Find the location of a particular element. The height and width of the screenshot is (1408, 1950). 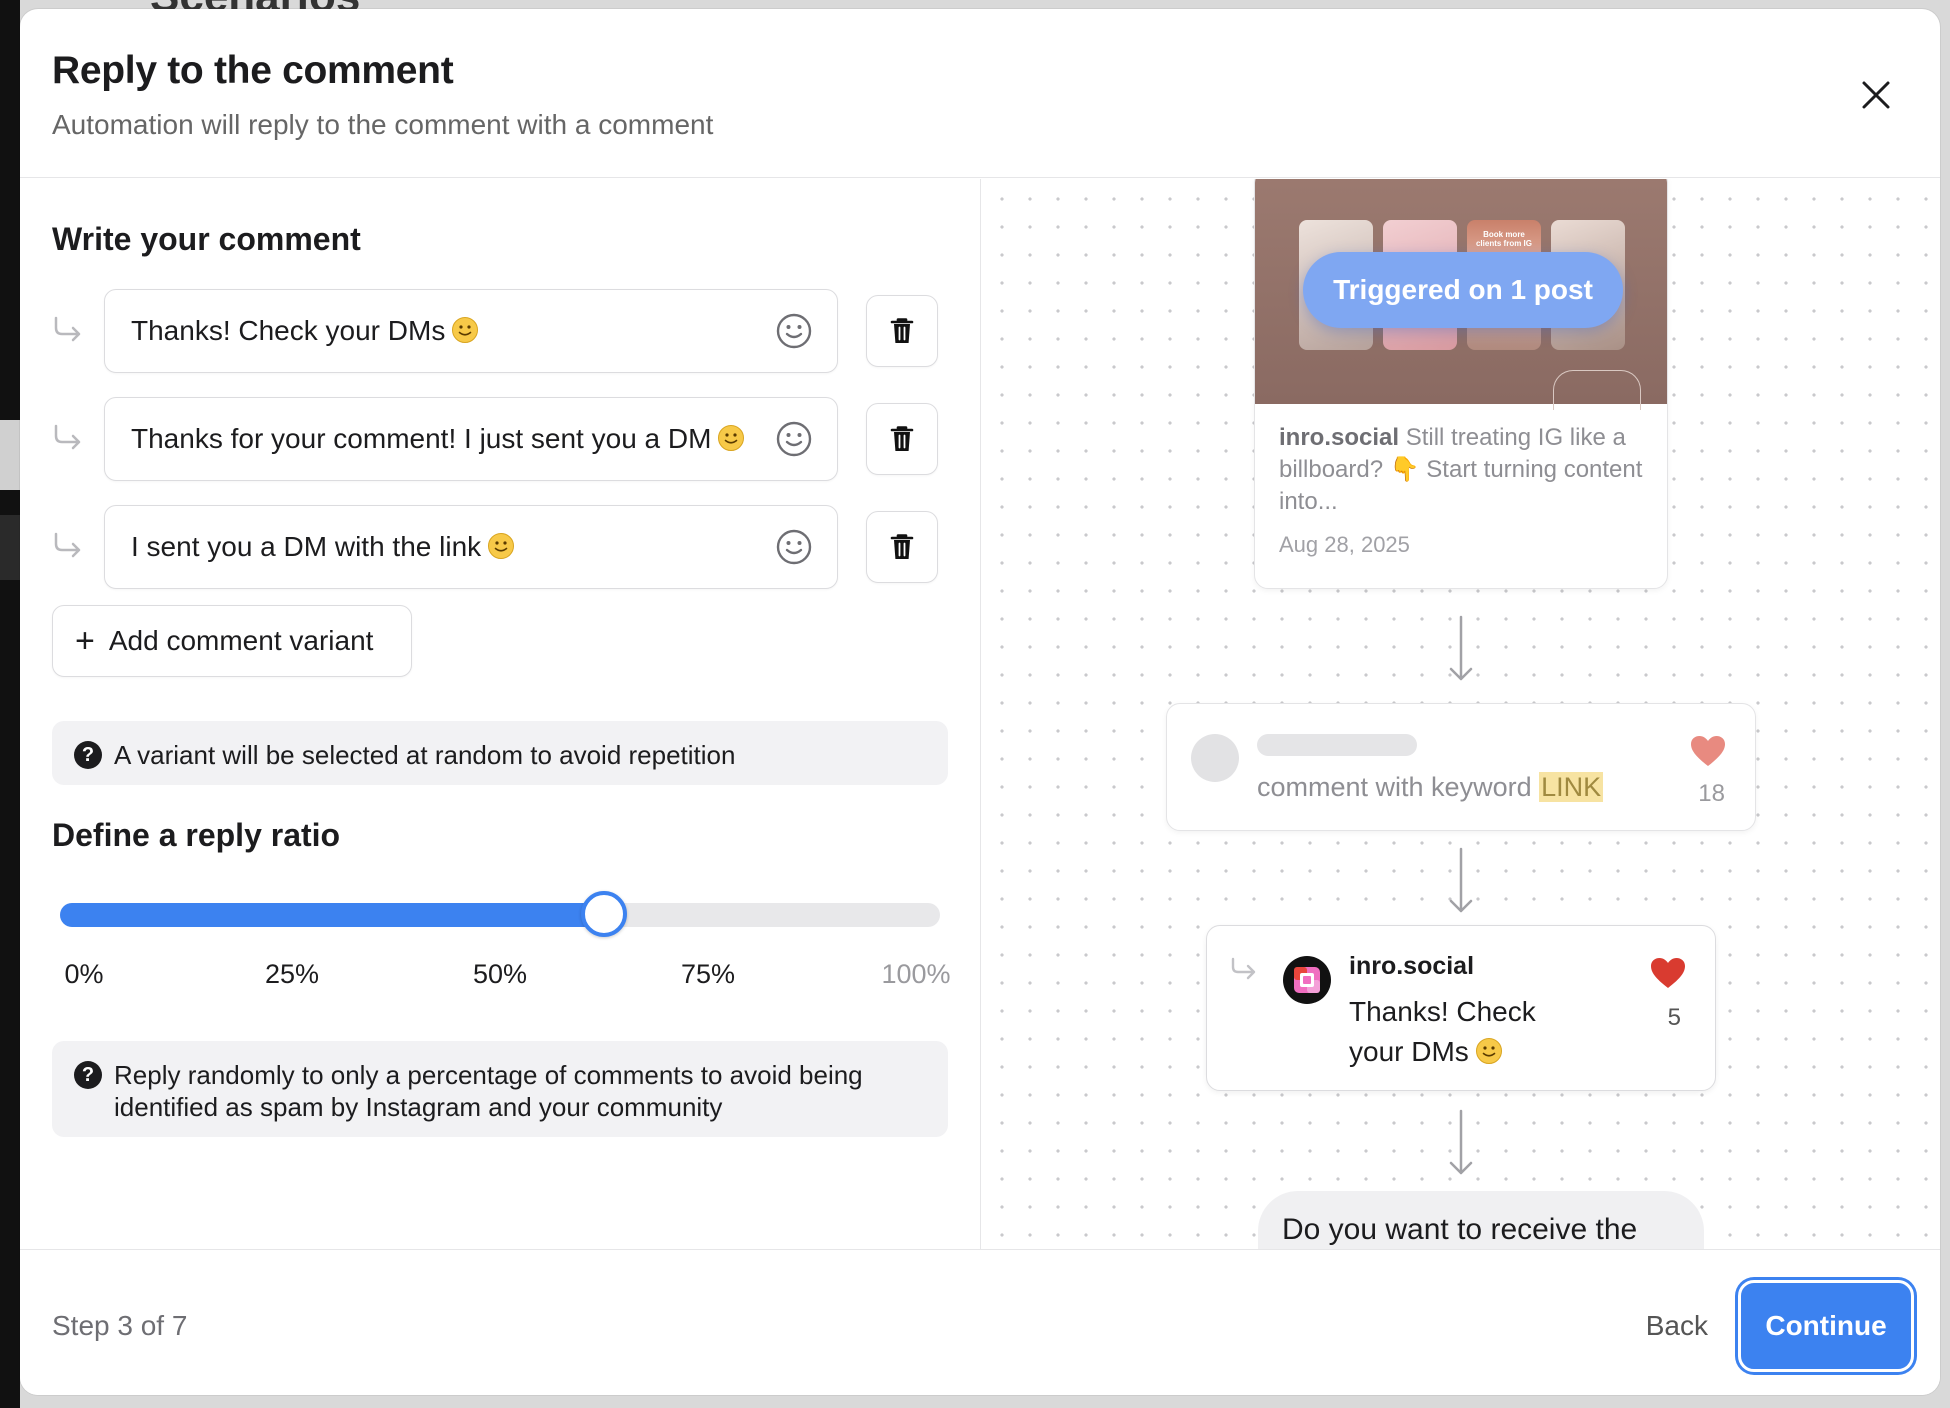

trigger-comment-text: comment with keyword LINK is located at coordinates (1430, 787).